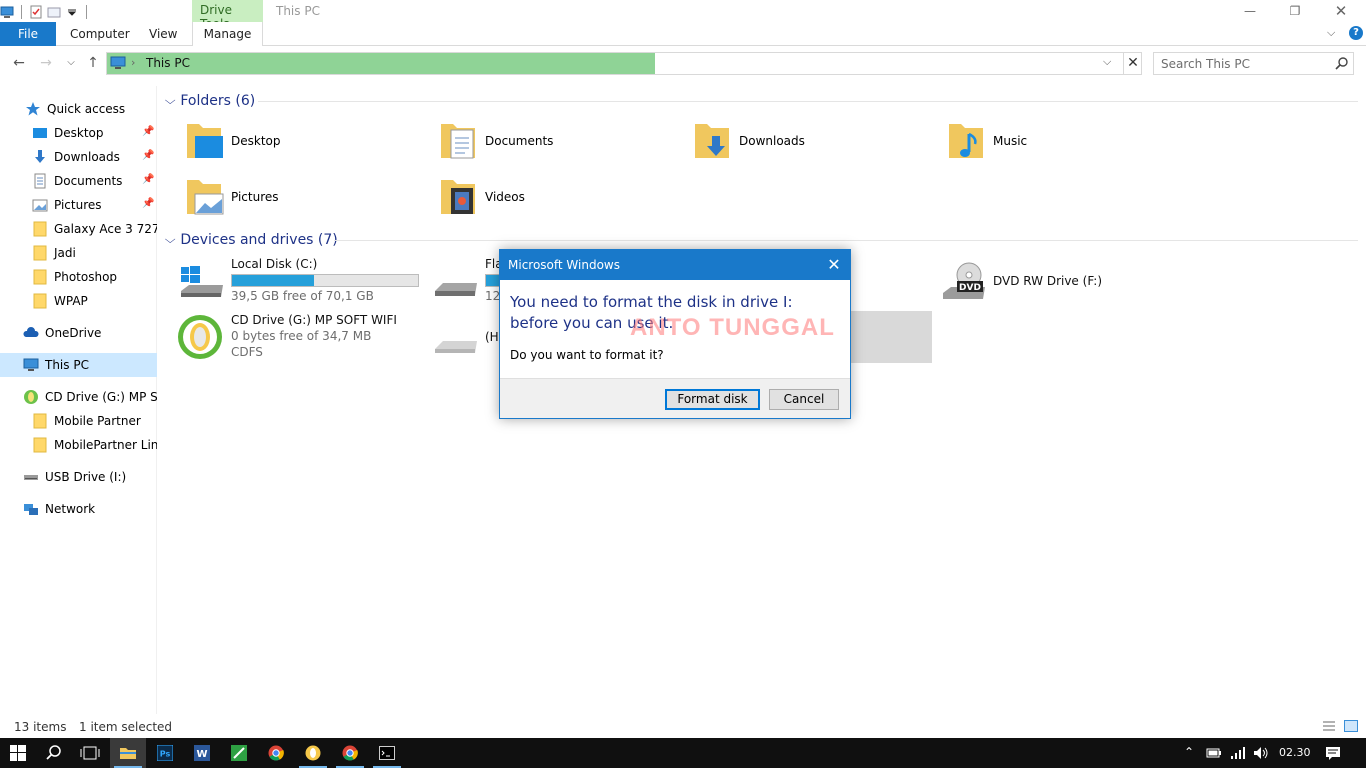 This screenshot has height=768, width=1366. I want to click on sidebar-item-label: Downloads, so click(87, 157).